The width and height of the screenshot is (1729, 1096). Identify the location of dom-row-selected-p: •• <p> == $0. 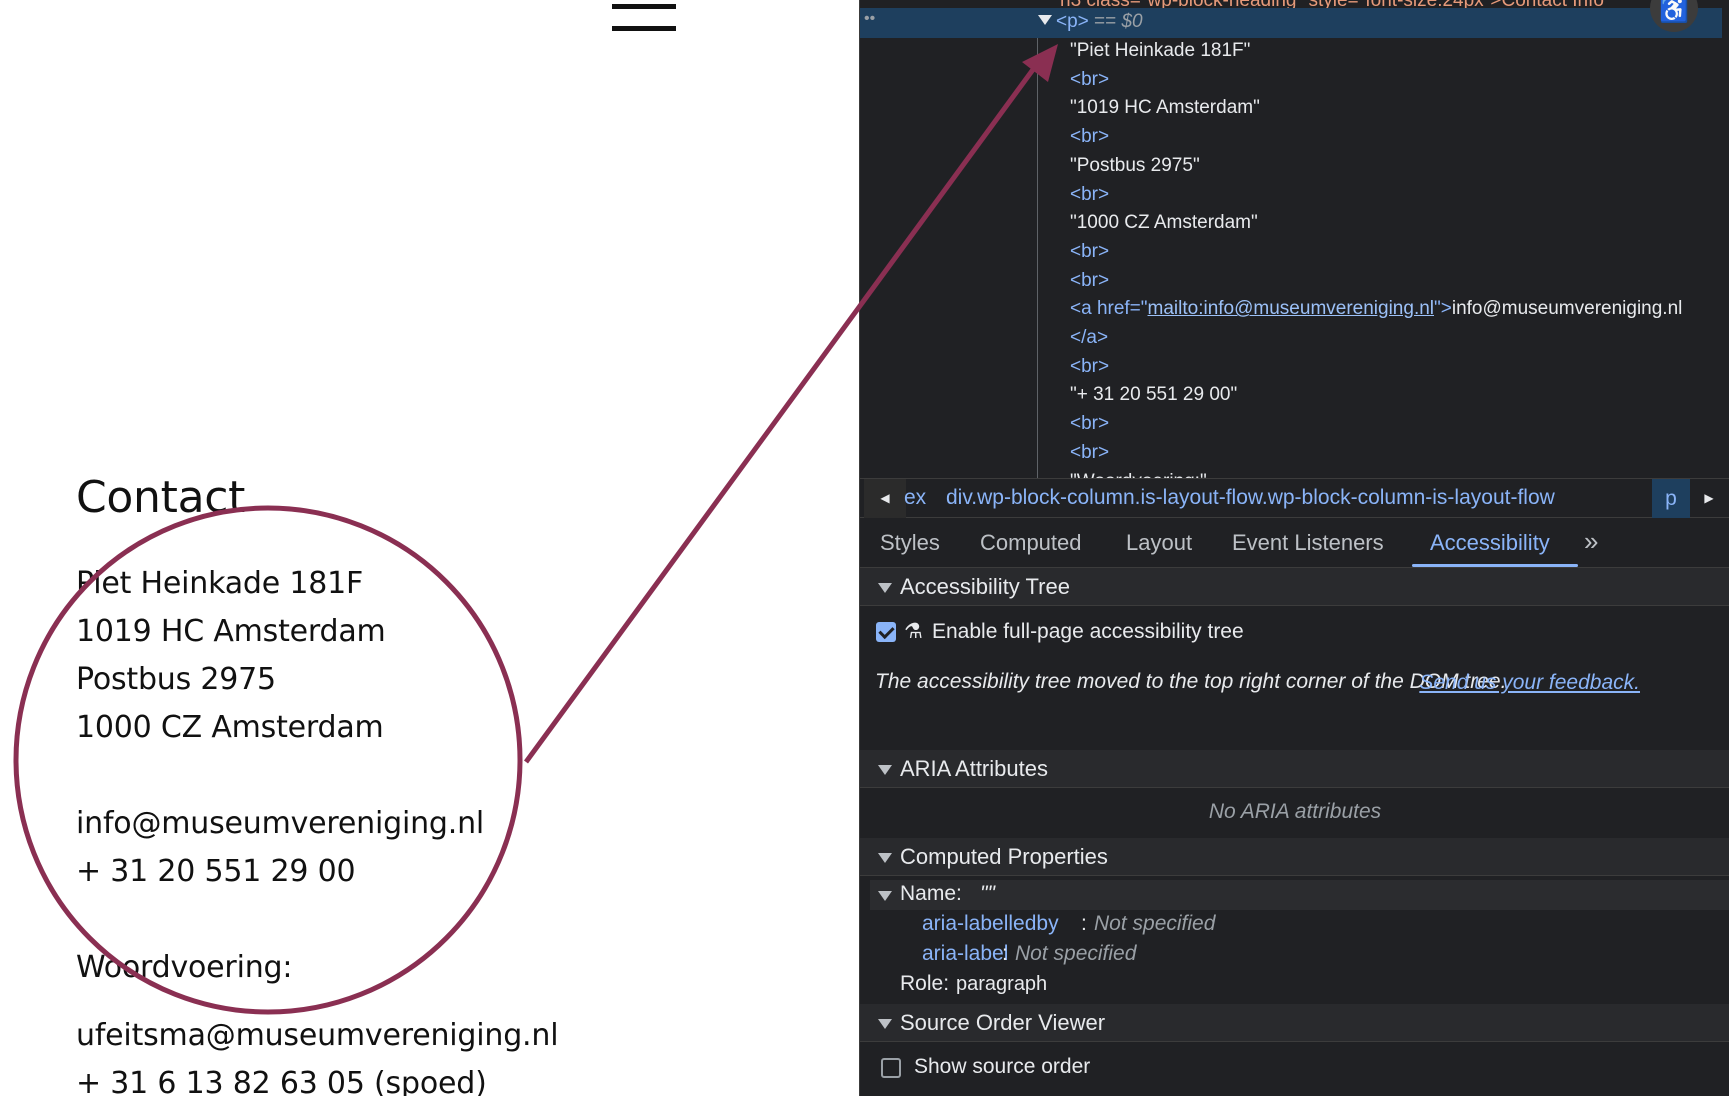
(1291, 23).